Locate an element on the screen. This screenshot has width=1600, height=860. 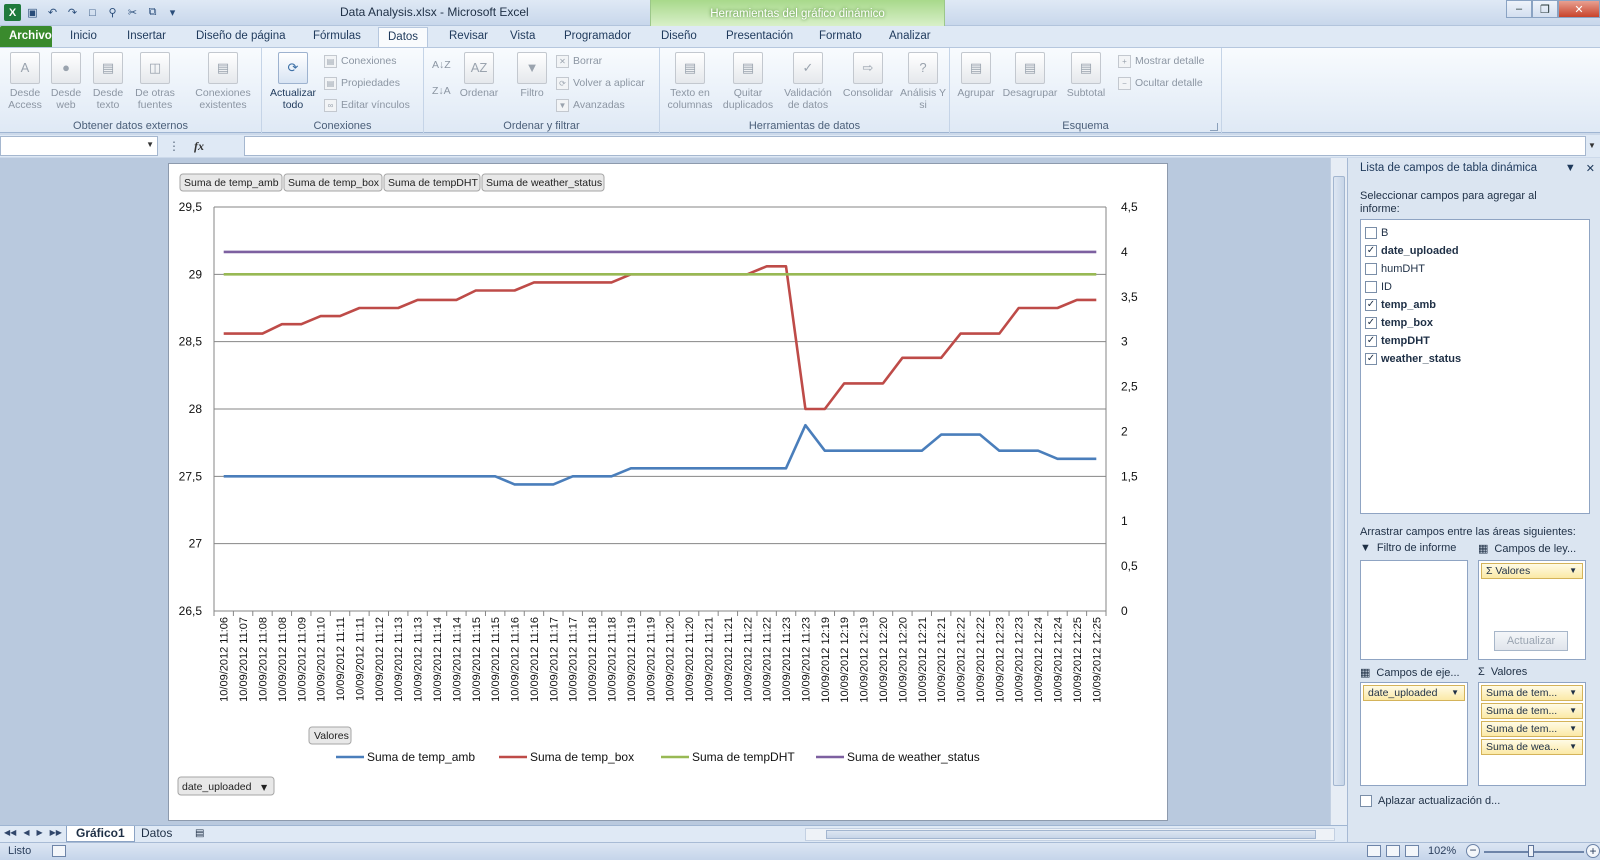
save-icon: ▣ is located at coordinates (32, 12).